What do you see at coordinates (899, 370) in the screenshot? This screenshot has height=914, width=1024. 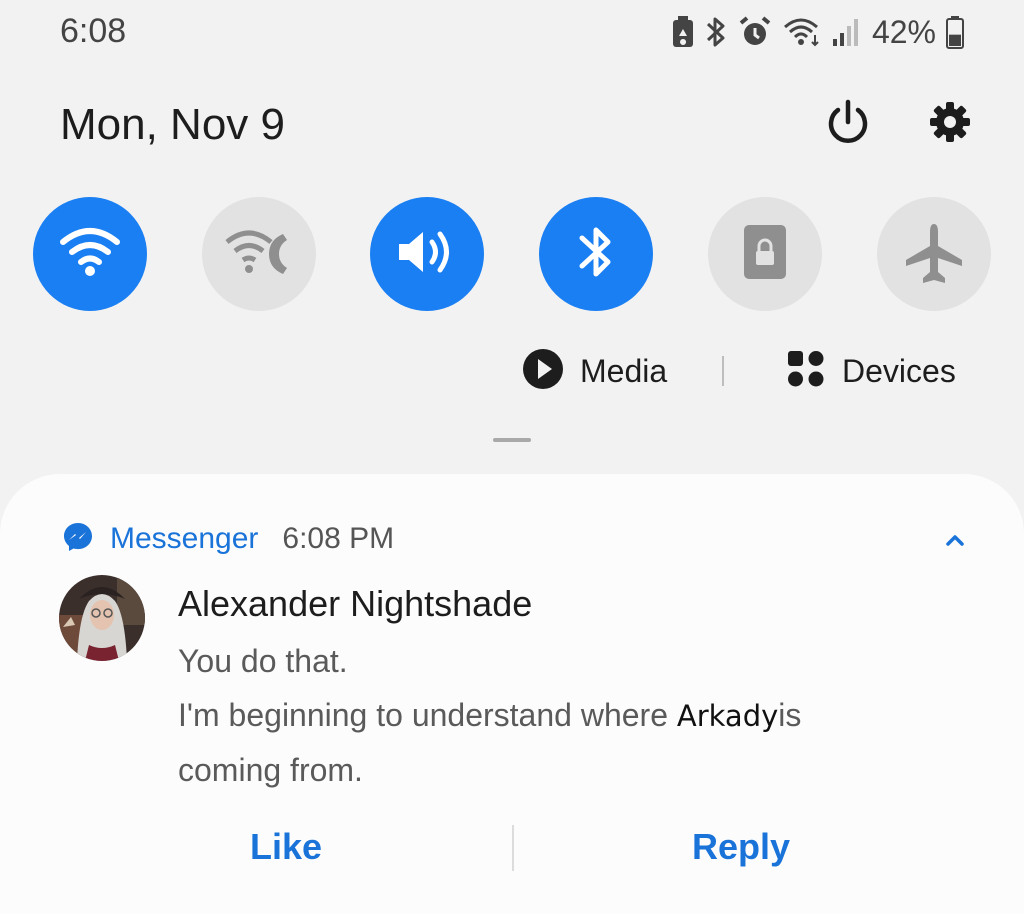 I see `devices-label: Devices` at bounding box center [899, 370].